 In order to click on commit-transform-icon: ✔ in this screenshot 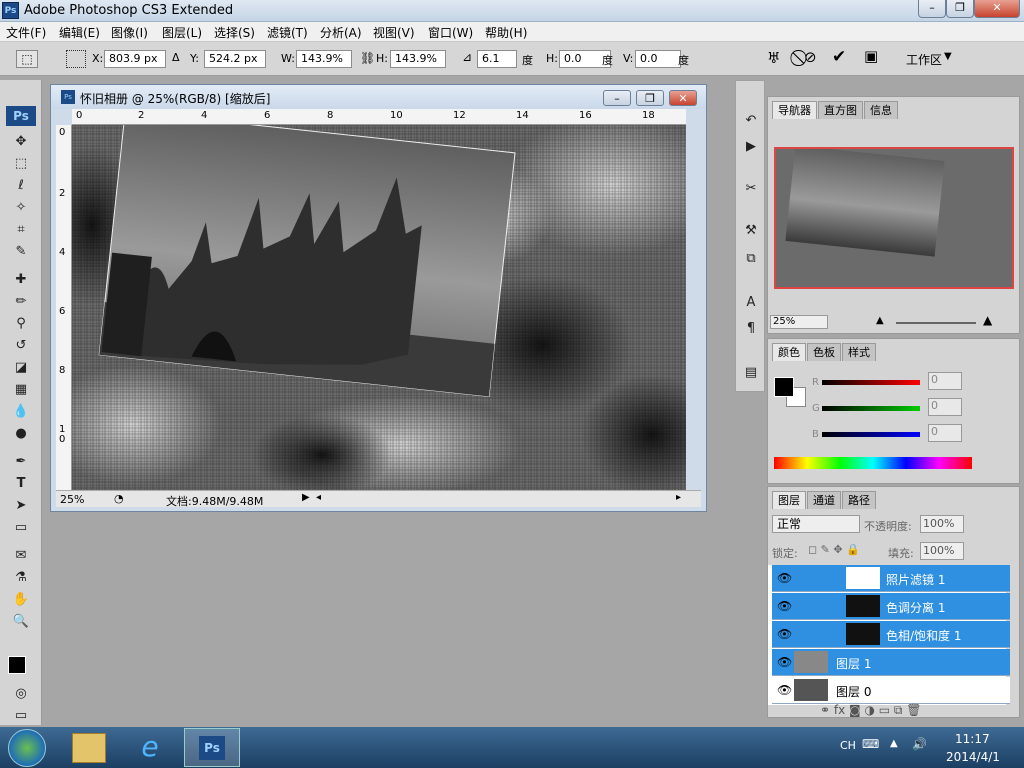, I will do `click(839, 57)`.